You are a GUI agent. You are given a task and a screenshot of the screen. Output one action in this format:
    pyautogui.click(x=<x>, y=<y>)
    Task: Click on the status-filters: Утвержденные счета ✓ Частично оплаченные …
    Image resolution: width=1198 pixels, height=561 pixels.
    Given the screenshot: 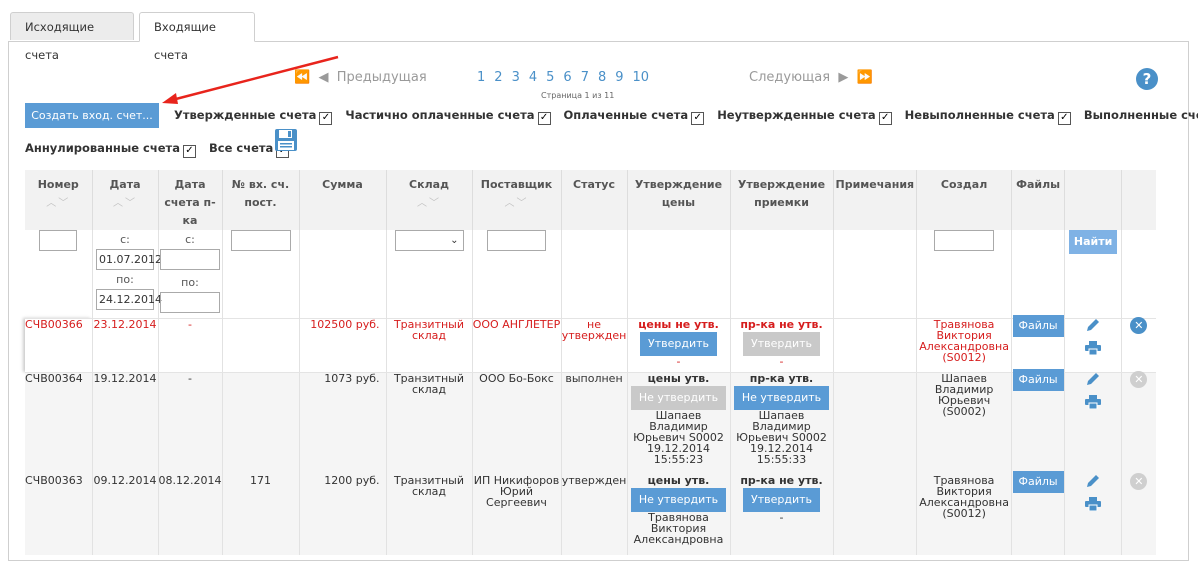 What is the action you would take?
    pyautogui.click(x=686, y=116)
    